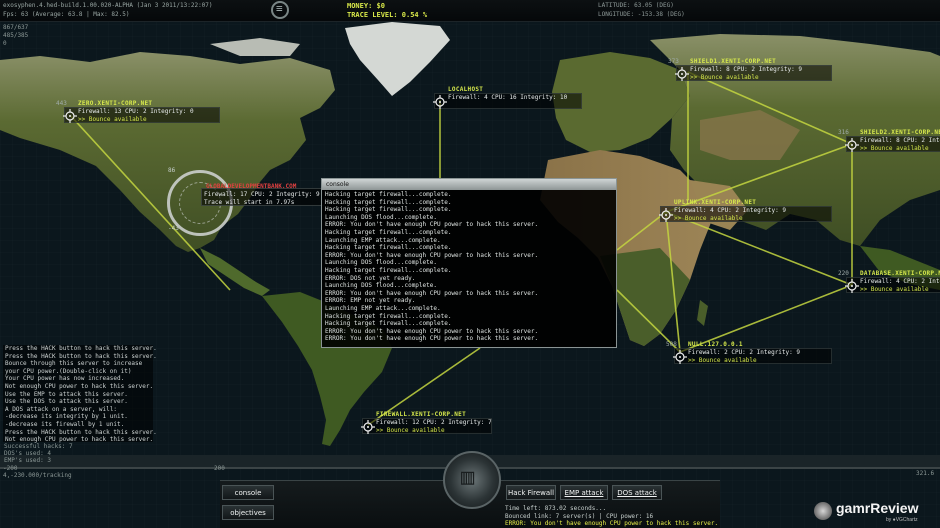 The width and height of the screenshot is (940, 528). I want to click on longitude-readout: LONGITUDE: -153.38 (DEG), so click(641, 14).